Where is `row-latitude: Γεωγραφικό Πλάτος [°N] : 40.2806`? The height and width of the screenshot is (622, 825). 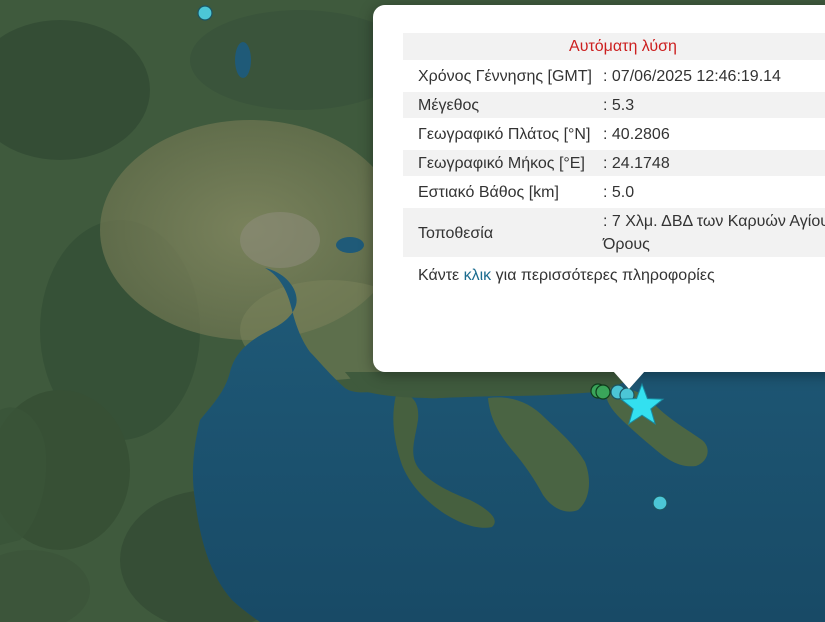 row-latitude: Γεωγραφικό Πλάτος [°N] : 40.2806 is located at coordinates (614, 134).